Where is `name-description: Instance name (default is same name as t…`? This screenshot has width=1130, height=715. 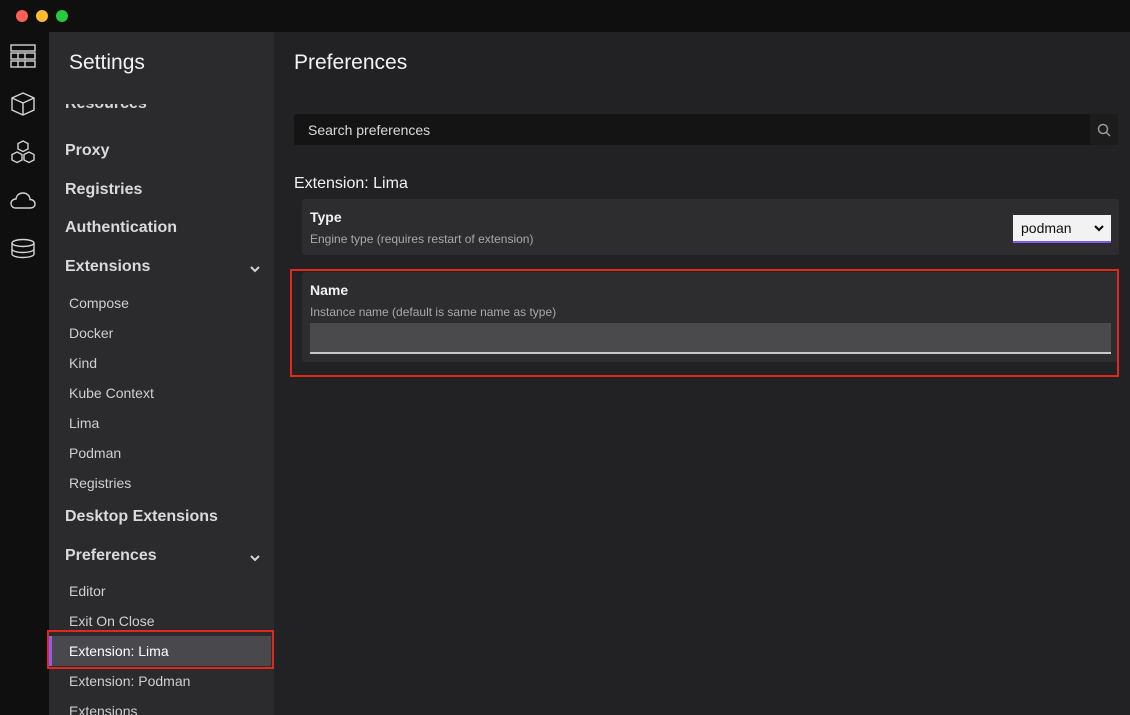 name-description: Instance name (default is same name as t… is located at coordinates (433, 312).